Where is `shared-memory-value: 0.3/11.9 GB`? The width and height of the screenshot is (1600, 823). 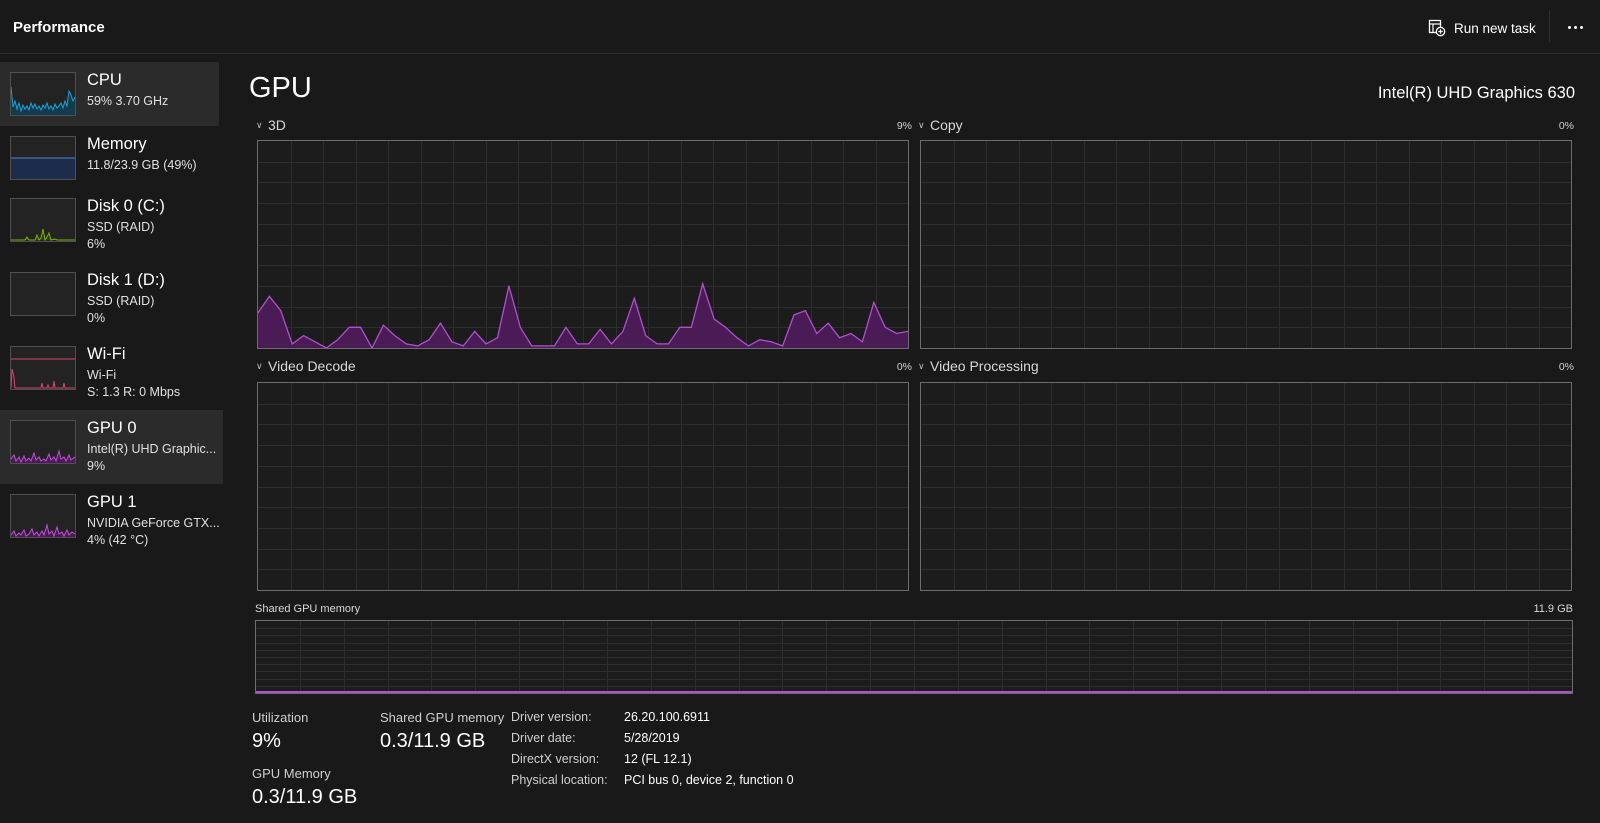 shared-memory-value: 0.3/11.9 GB is located at coordinates (433, 741).